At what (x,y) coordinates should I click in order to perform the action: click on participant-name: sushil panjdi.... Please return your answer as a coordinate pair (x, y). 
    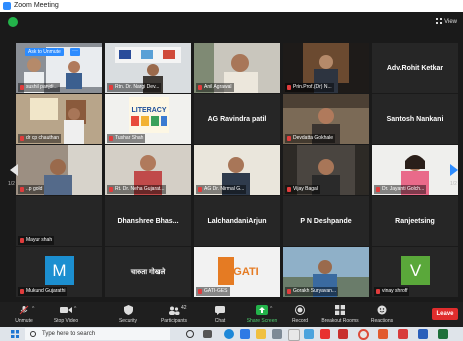
    Looking at the image, I should click on (42, 87).